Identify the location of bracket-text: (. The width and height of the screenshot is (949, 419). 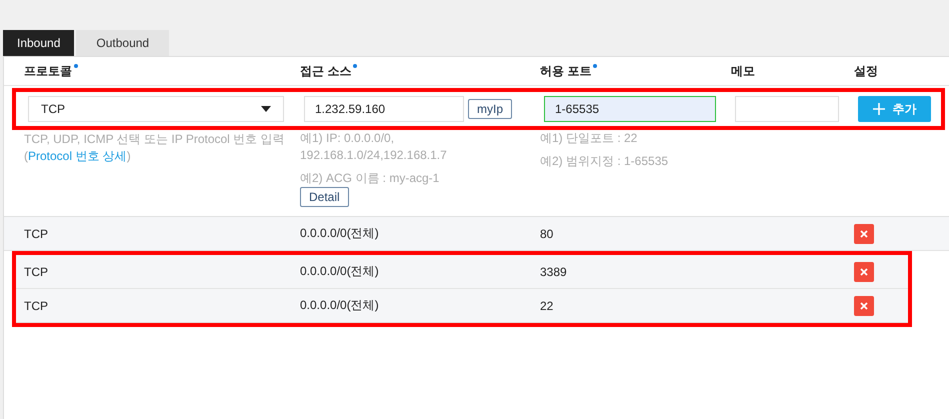
(26, 156).